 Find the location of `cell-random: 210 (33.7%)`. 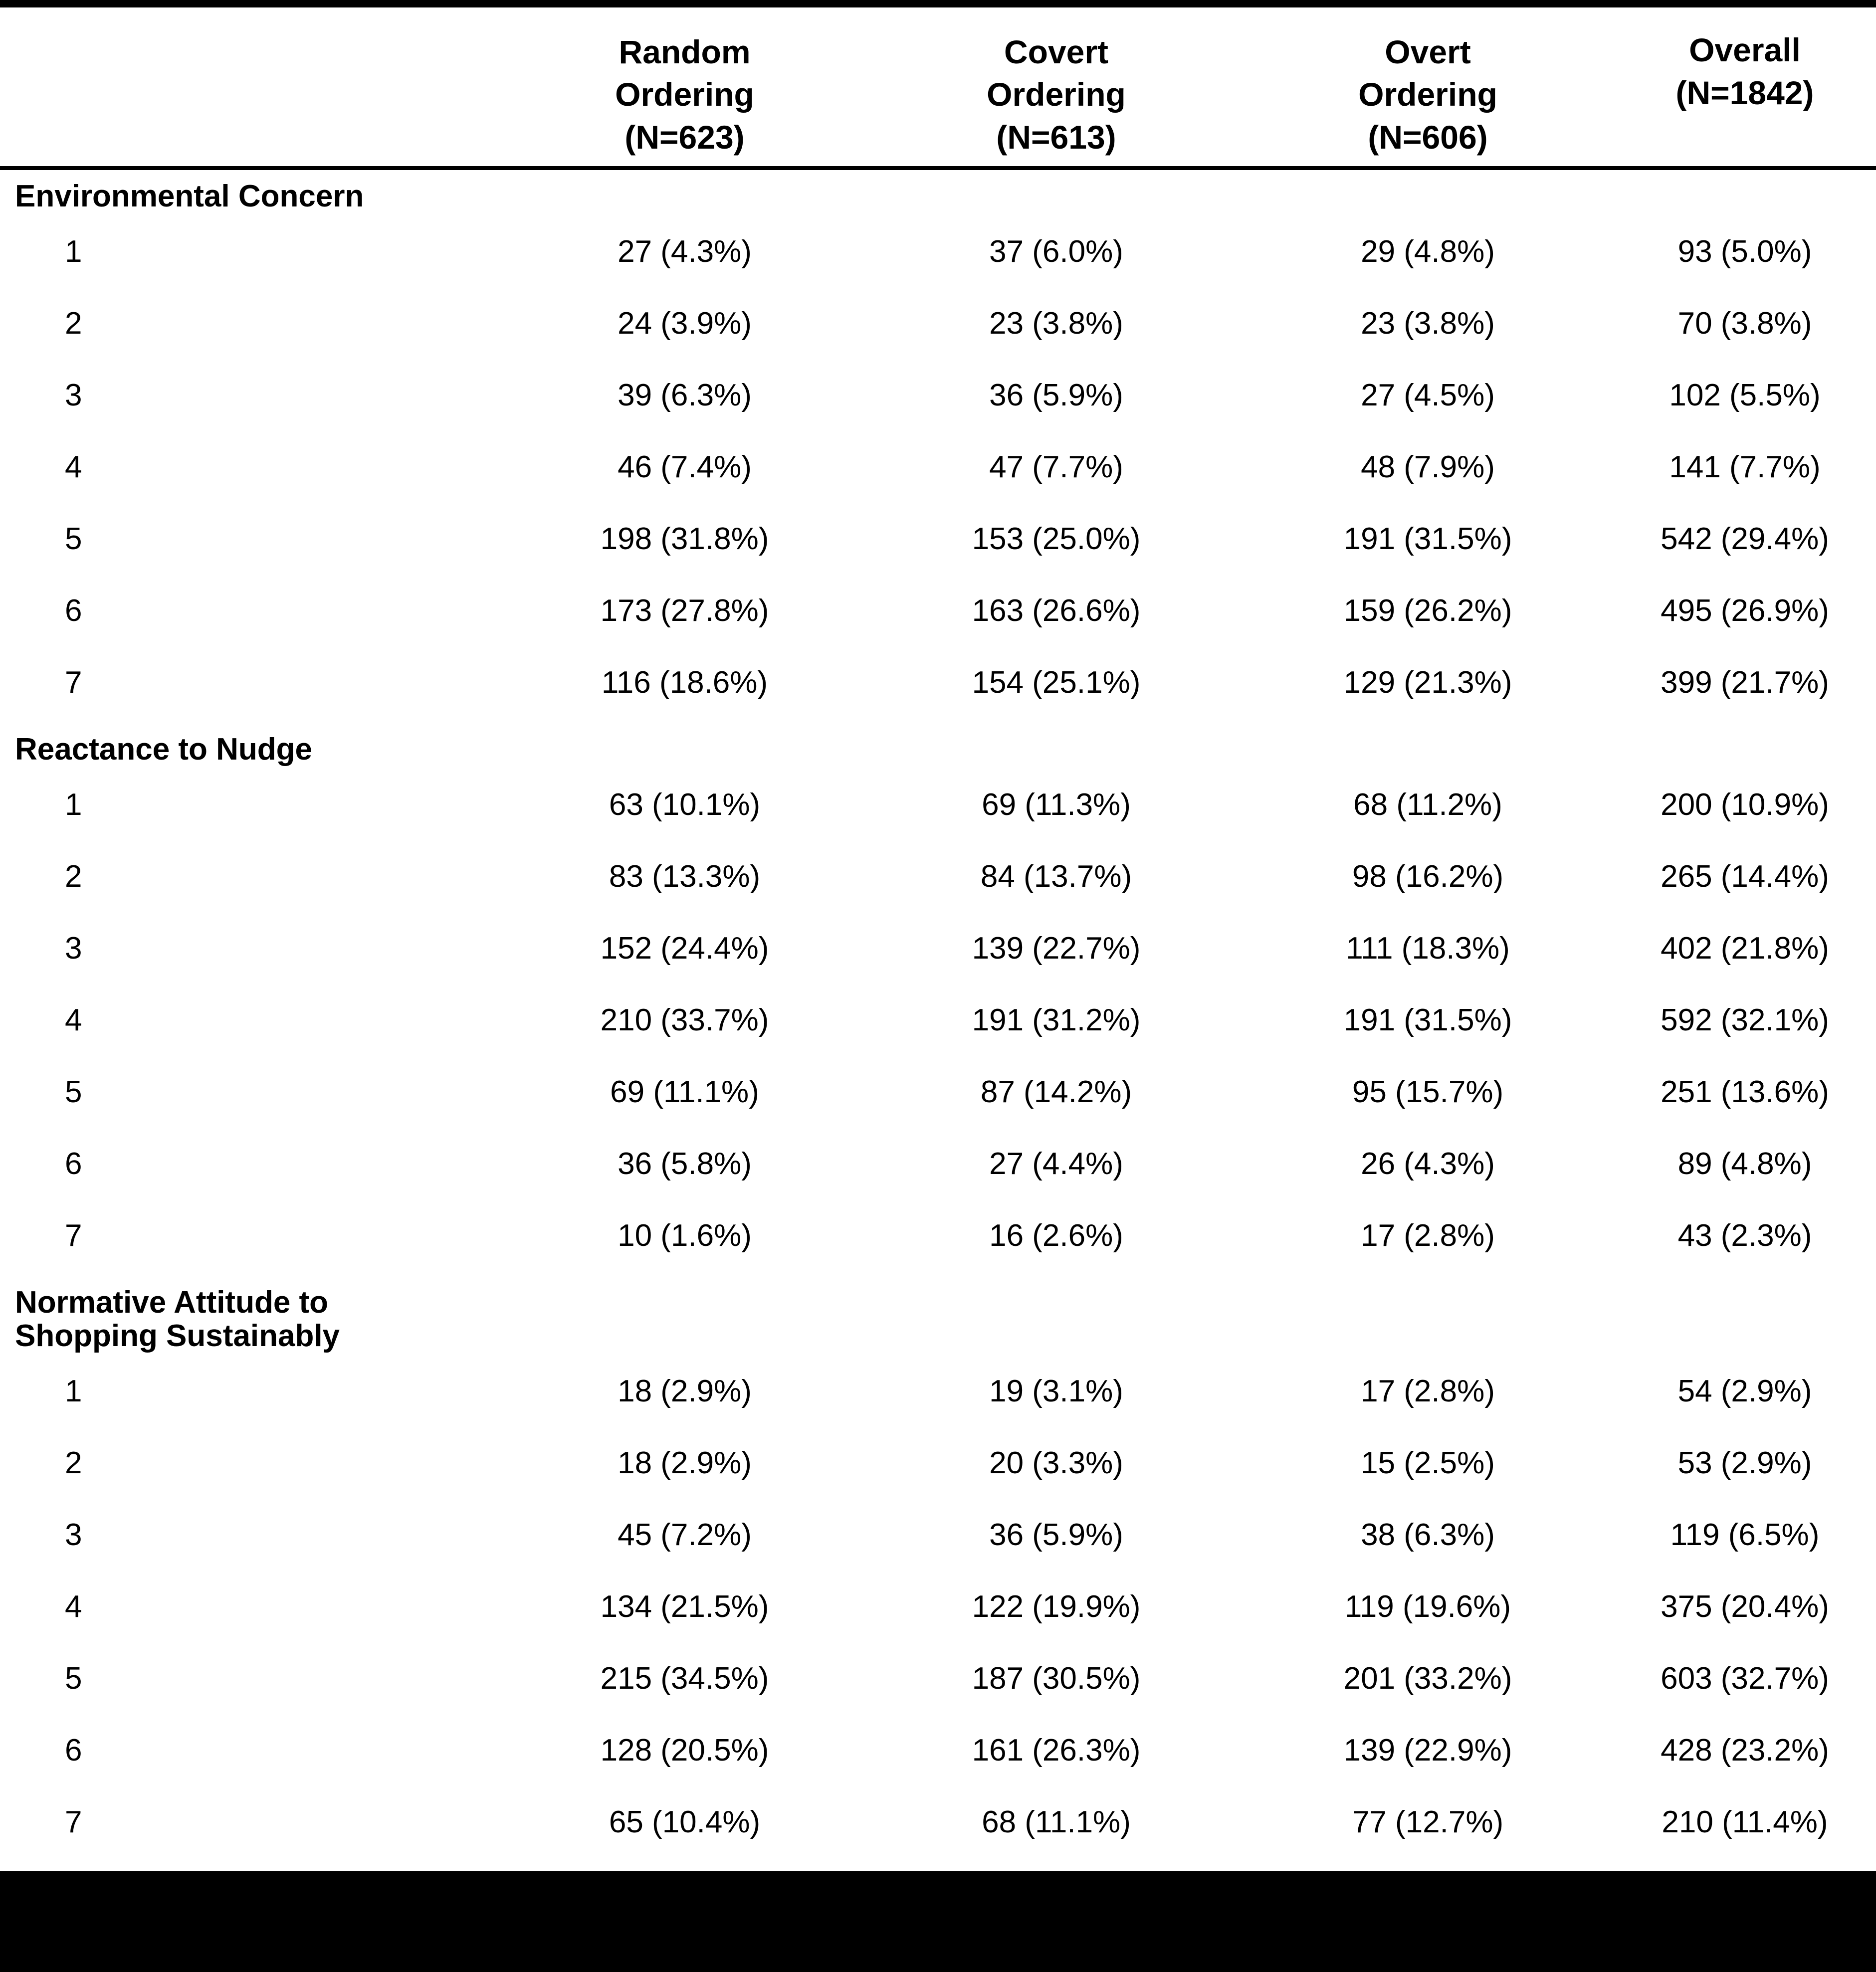

cell-random: 210 (33.7%) is located at coordinates (684, 1020).